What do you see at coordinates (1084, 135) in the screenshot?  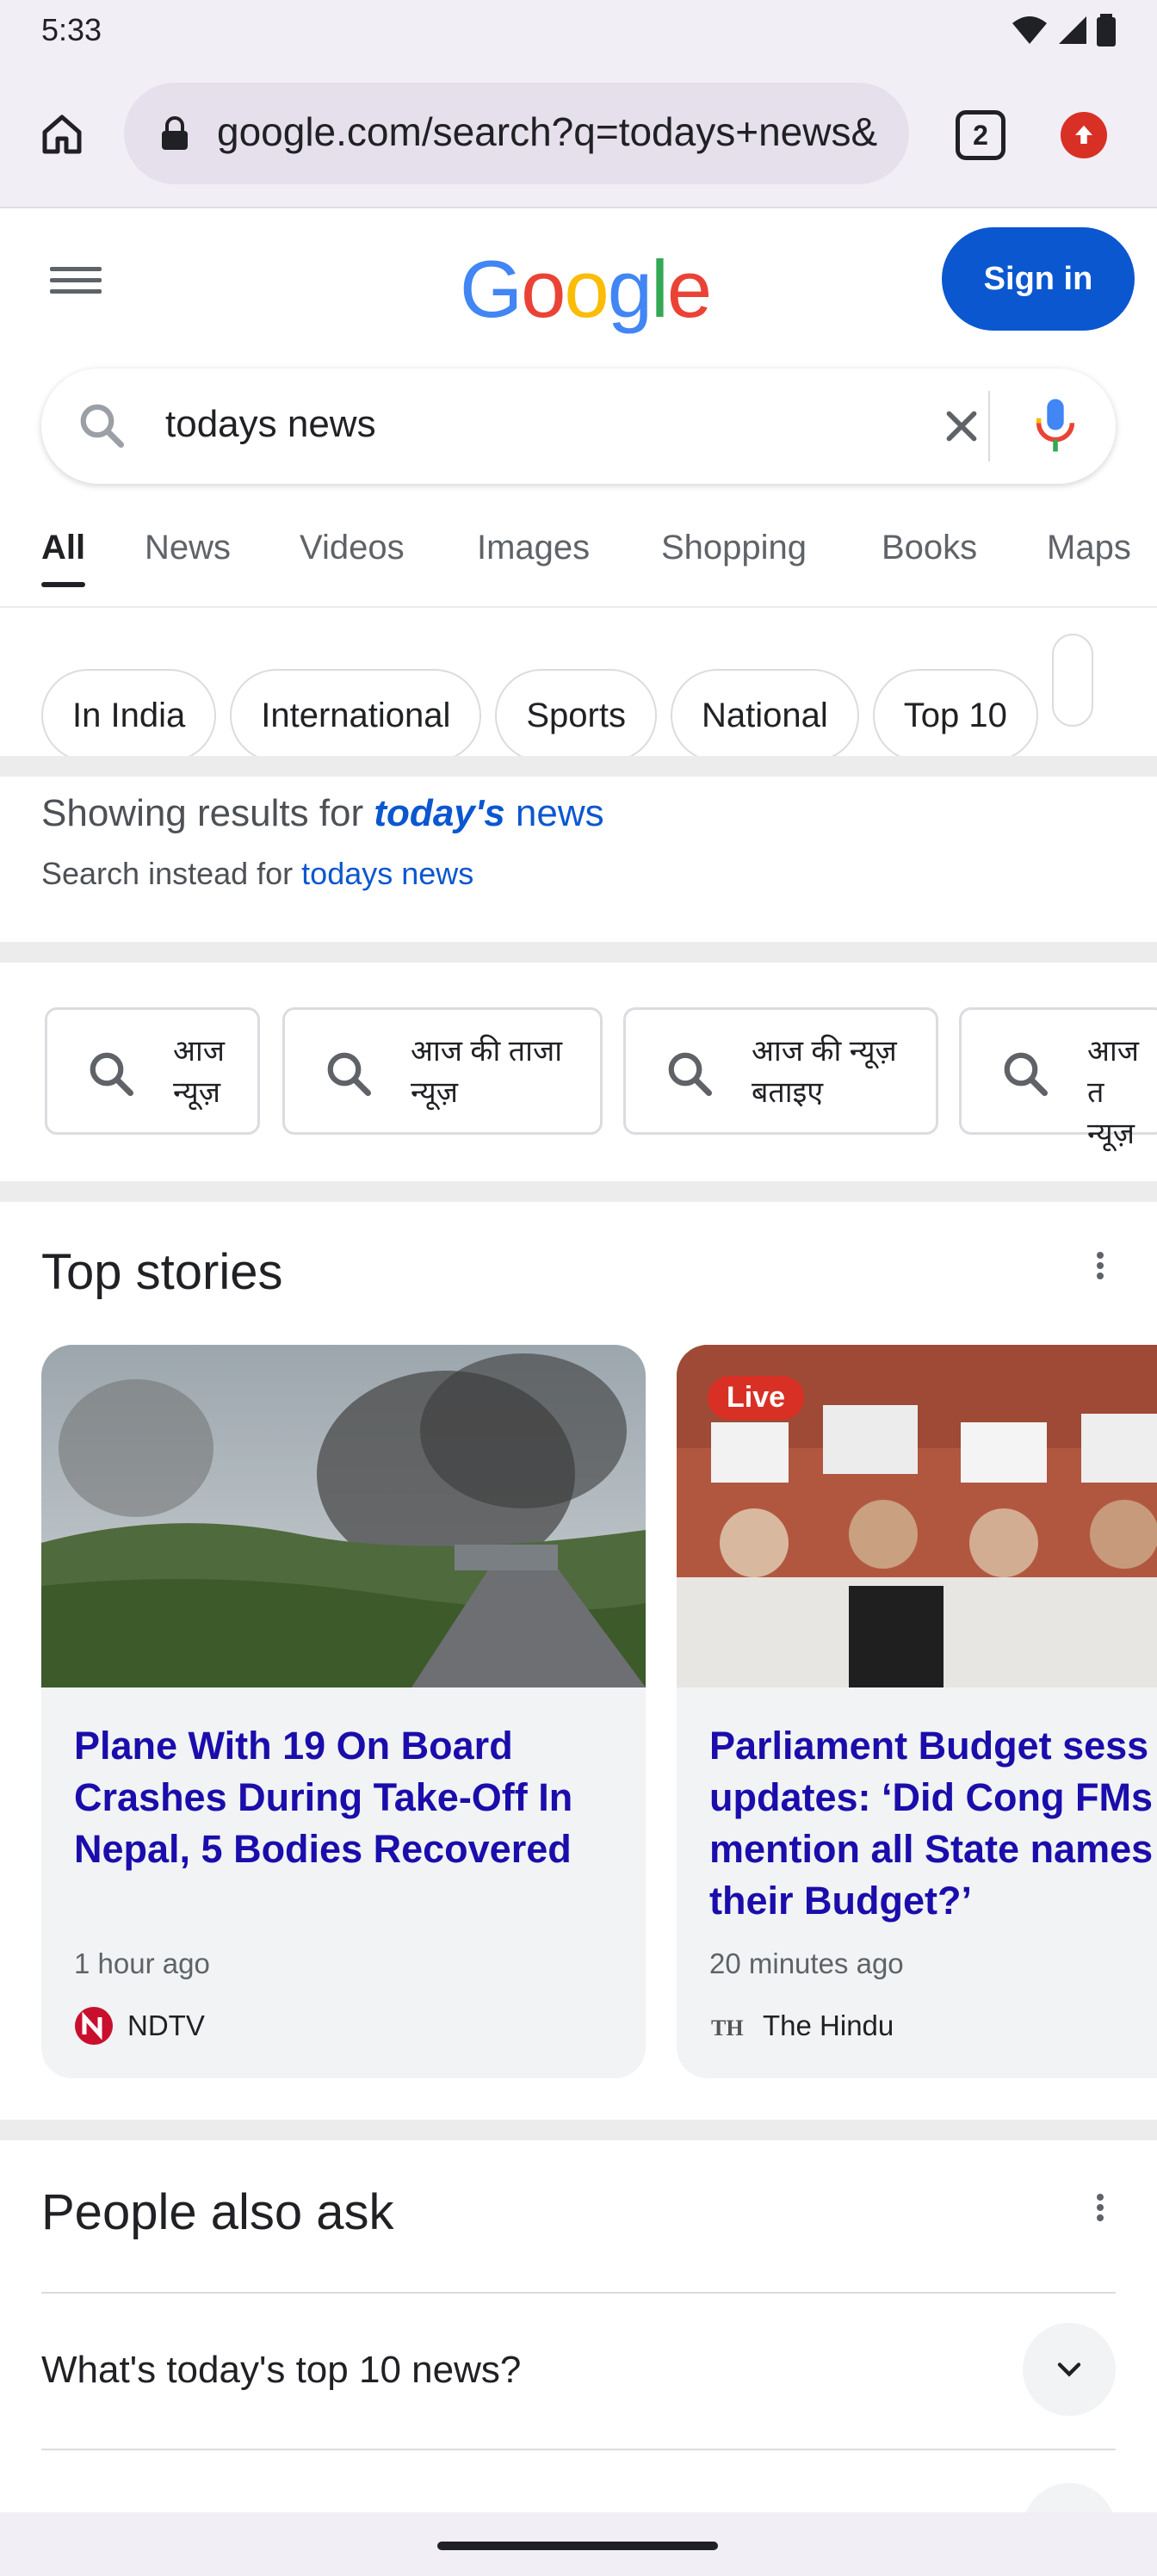 I see `update-icon` at bounding box center [1084, 135].